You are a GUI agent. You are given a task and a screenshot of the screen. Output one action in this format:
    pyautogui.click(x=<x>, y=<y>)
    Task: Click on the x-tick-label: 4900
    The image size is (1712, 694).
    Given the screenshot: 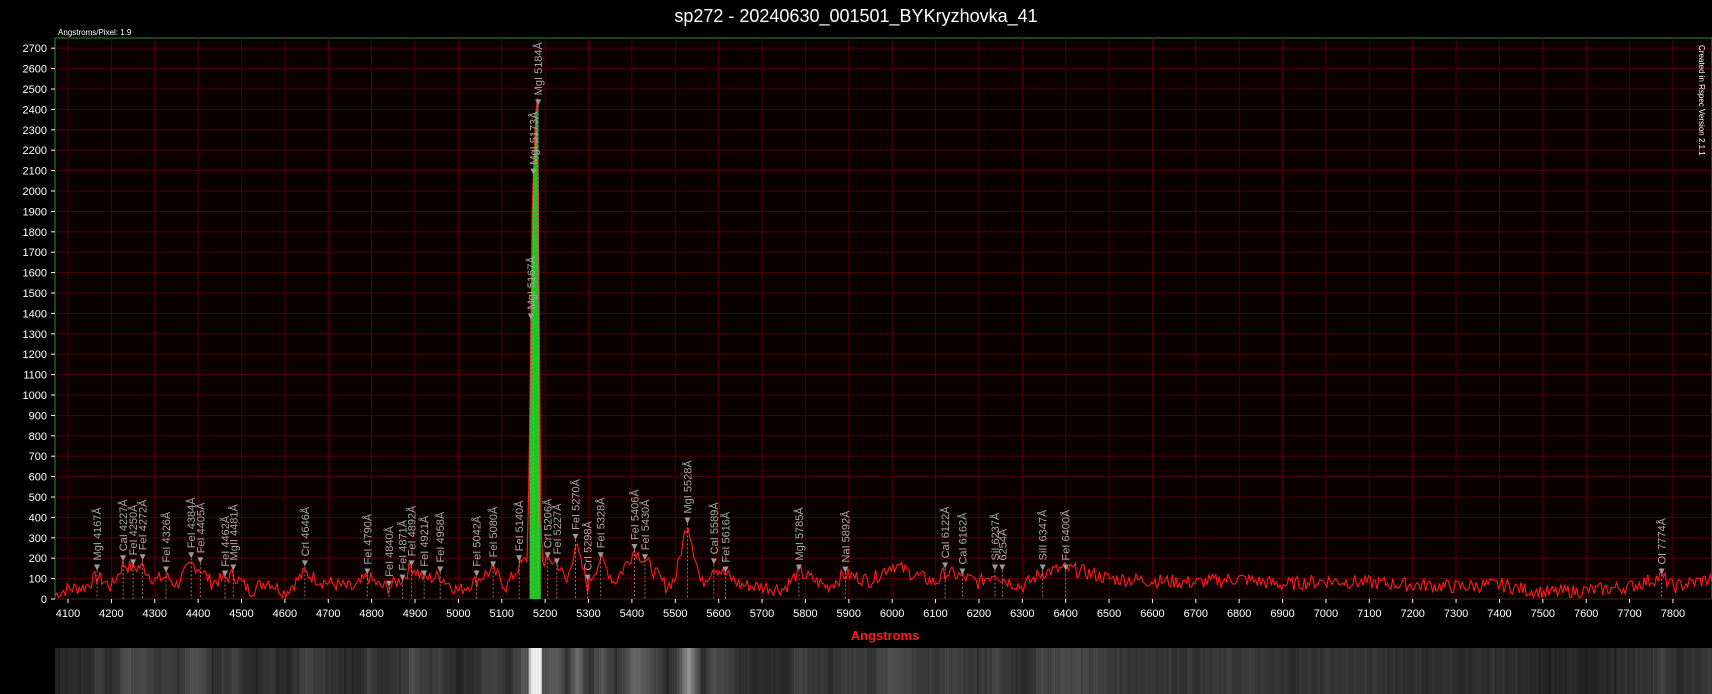 What is the action you would take?
    pyautogui.click(x=415, y=614)
    